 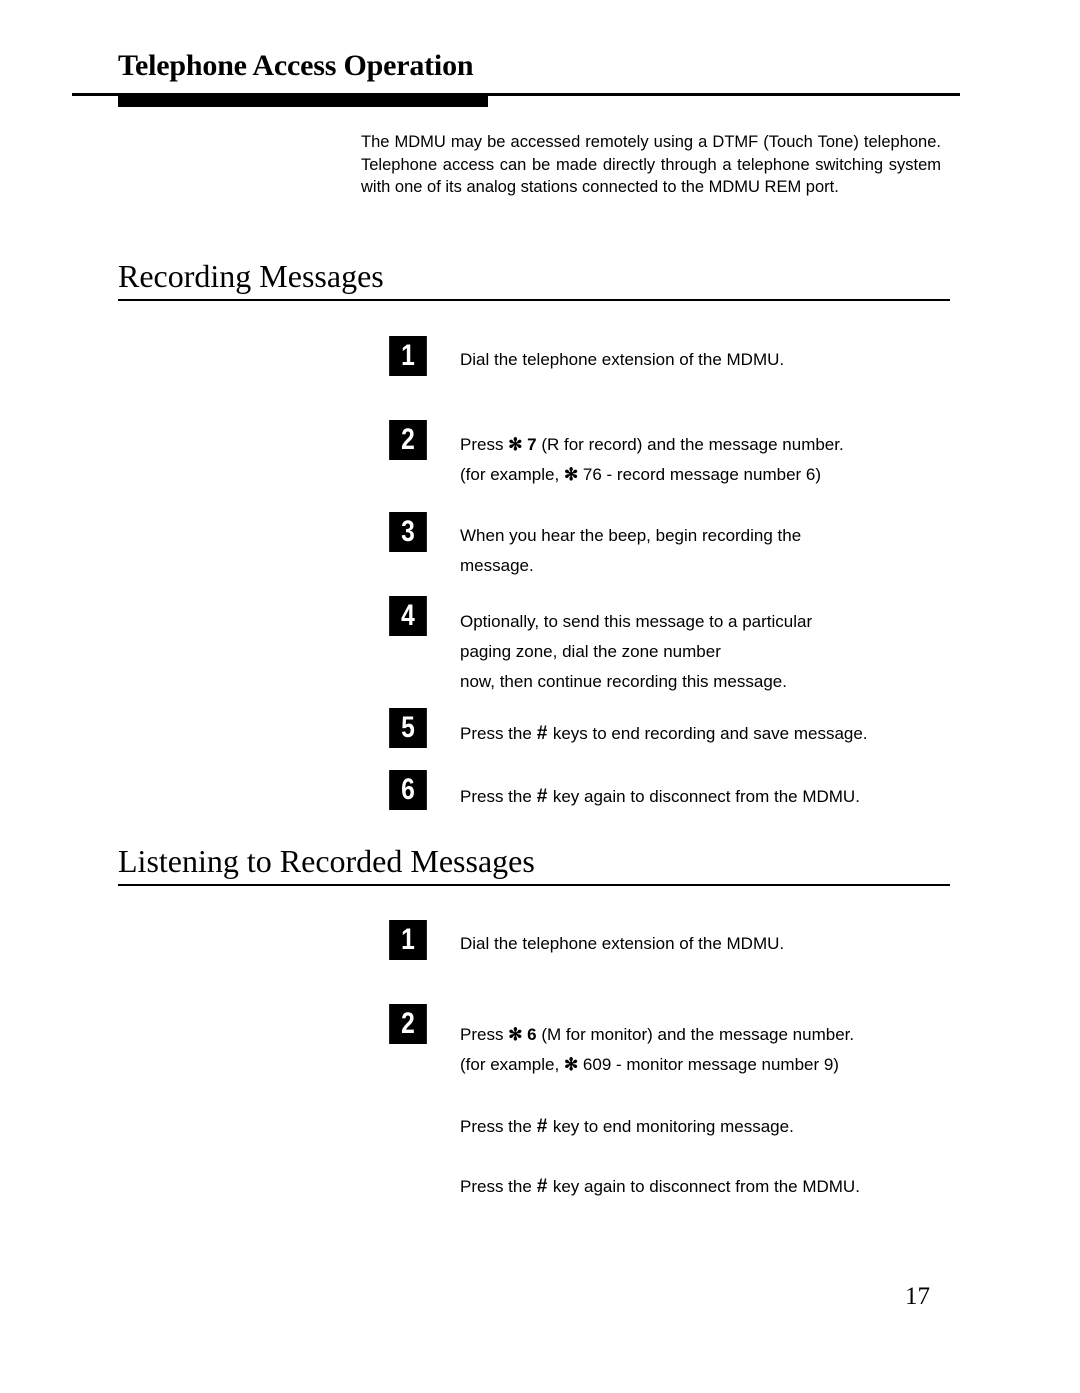 What do you see at coordinates (917, 1296) in the screenshot?
I see `page-number: 17` at bounding box center [917, 1296].